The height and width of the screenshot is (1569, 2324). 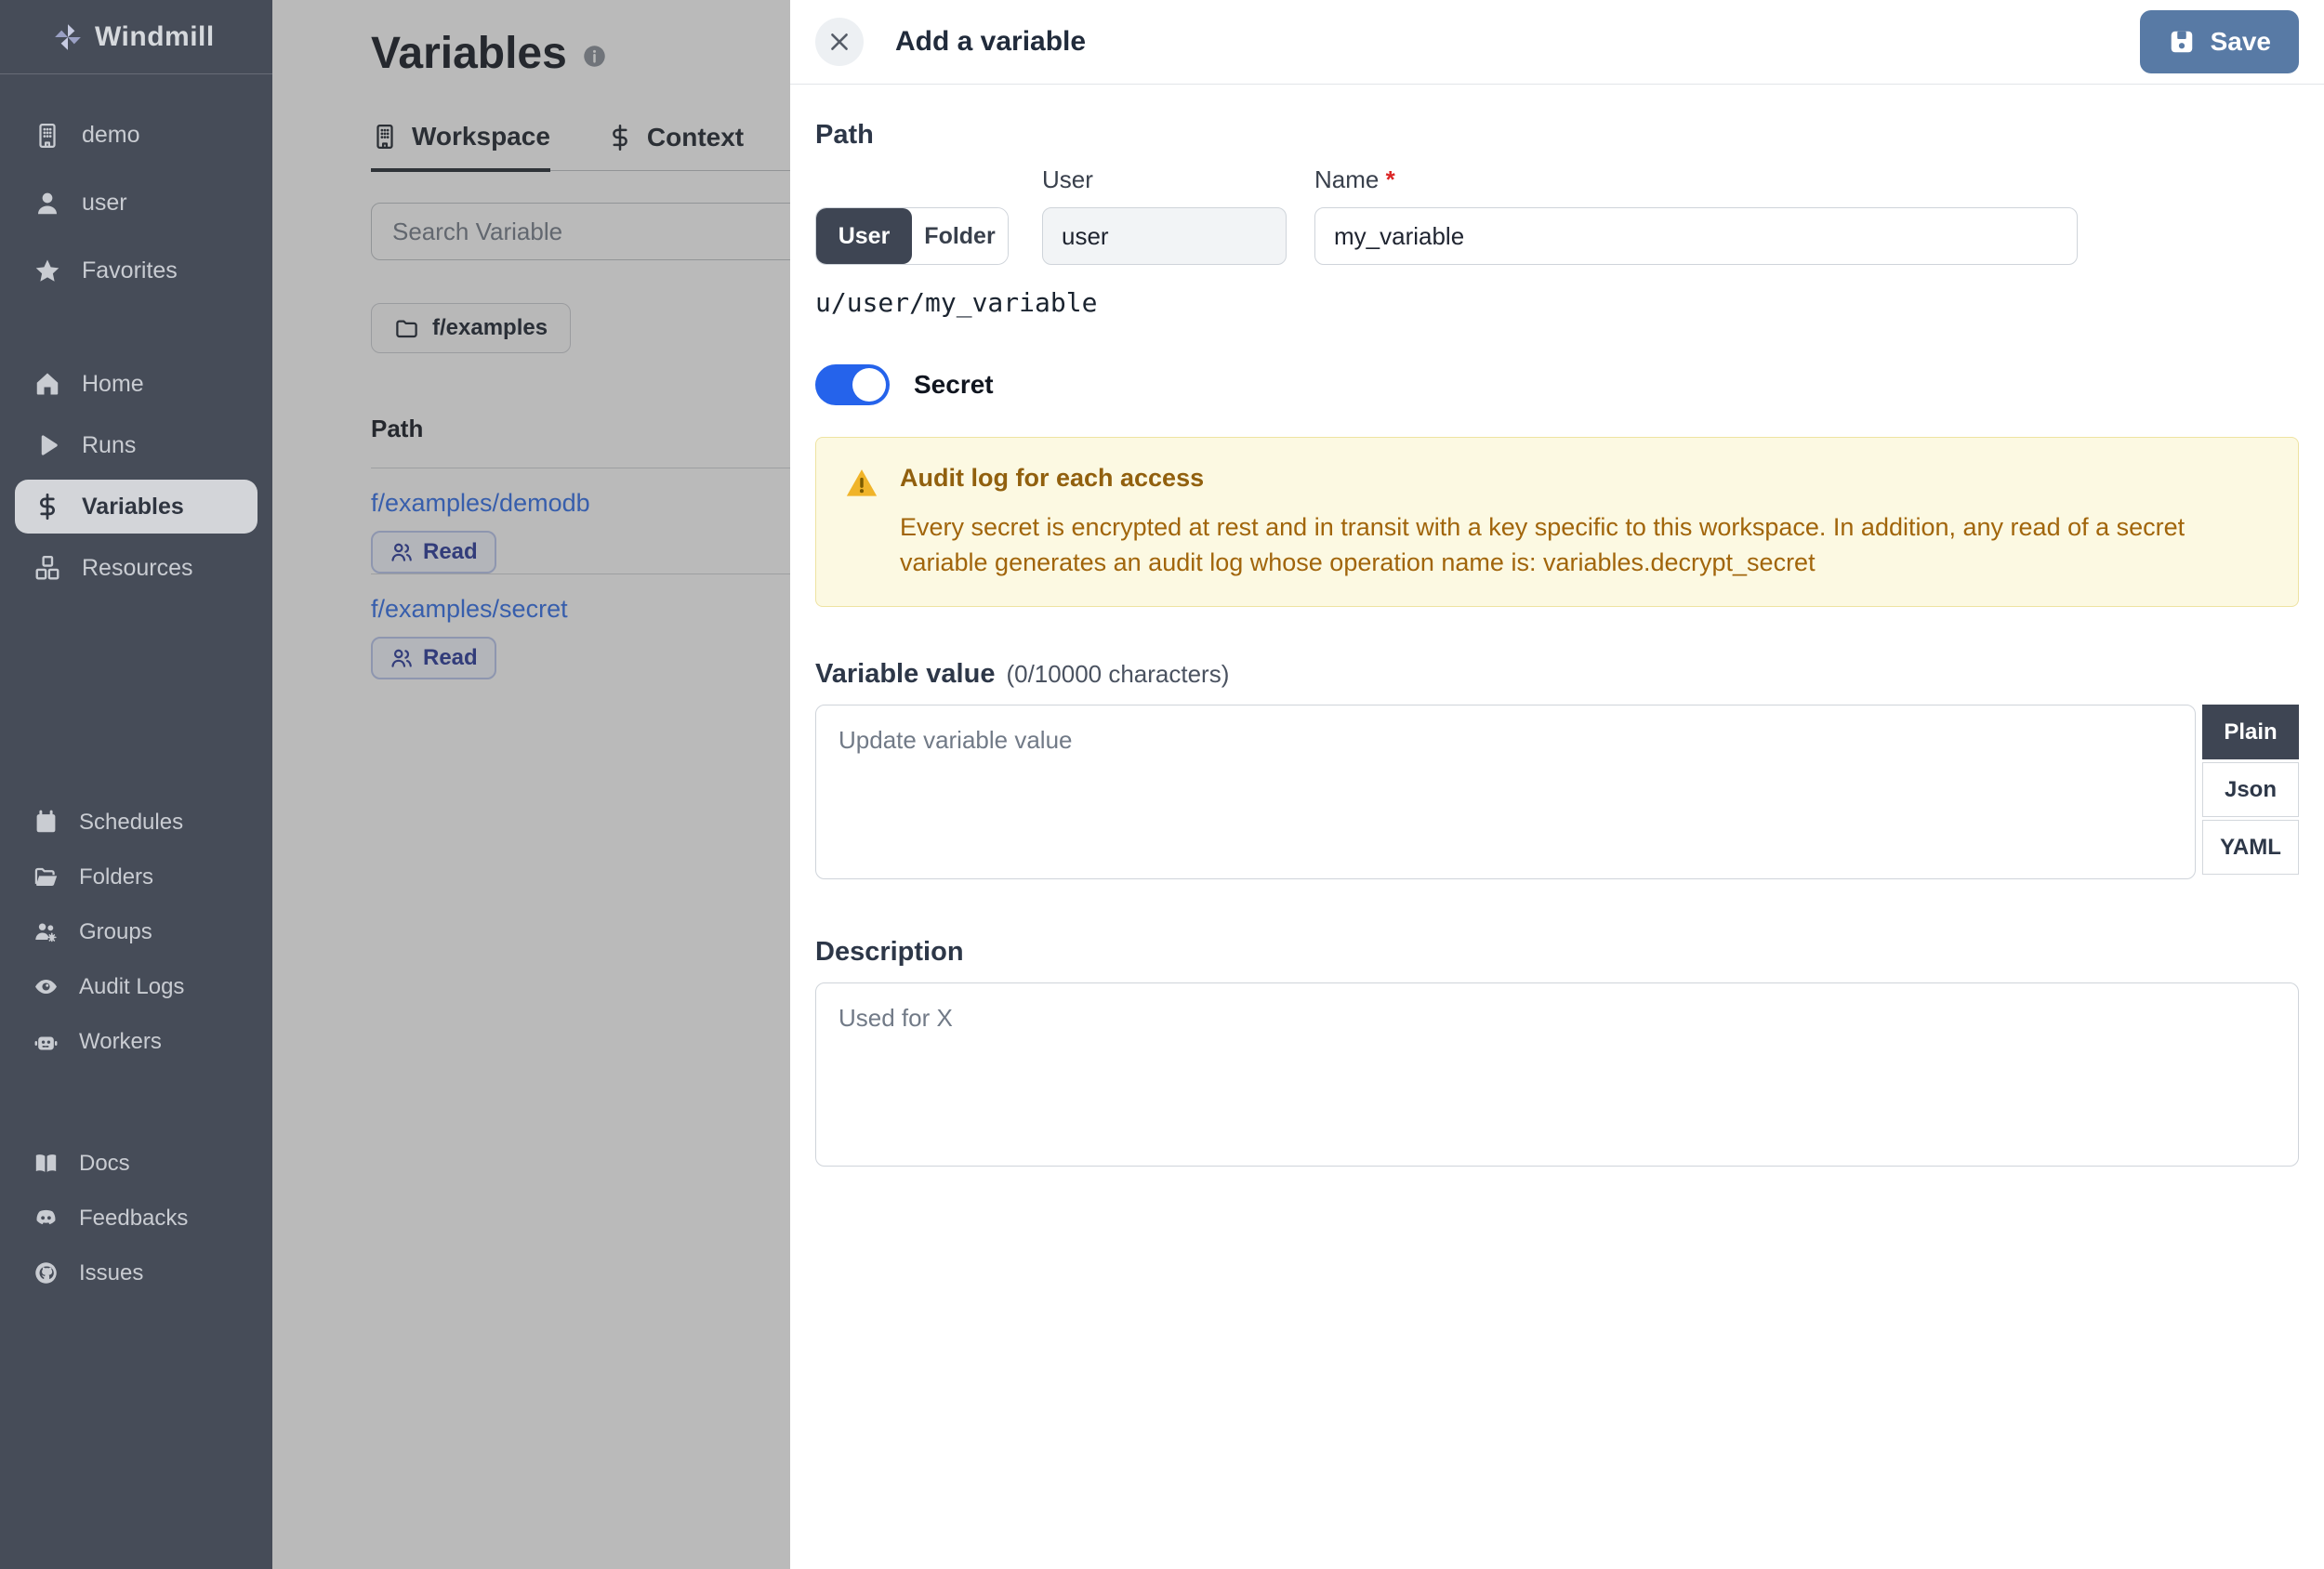 I want to click on variable-value-textarea, so click(x=1505, y=792).